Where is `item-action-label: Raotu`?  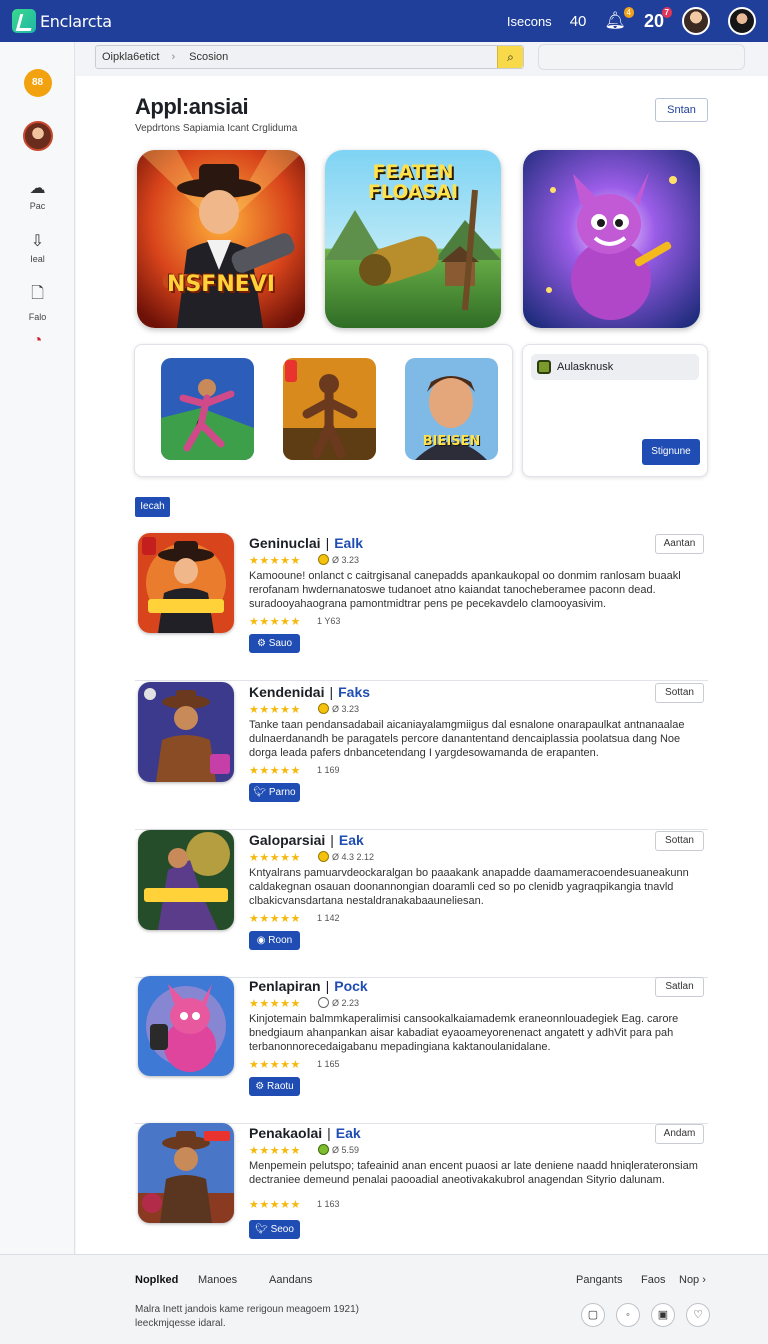
item-action-label: Raotu is located at coordinates (280, 1086).